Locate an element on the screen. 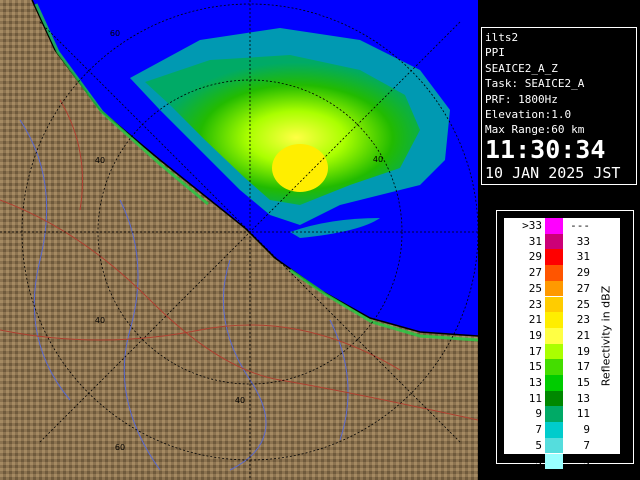 This screenshot has height=480, width=640. legend-high-value: 23 is located at coordinates (583, 320).